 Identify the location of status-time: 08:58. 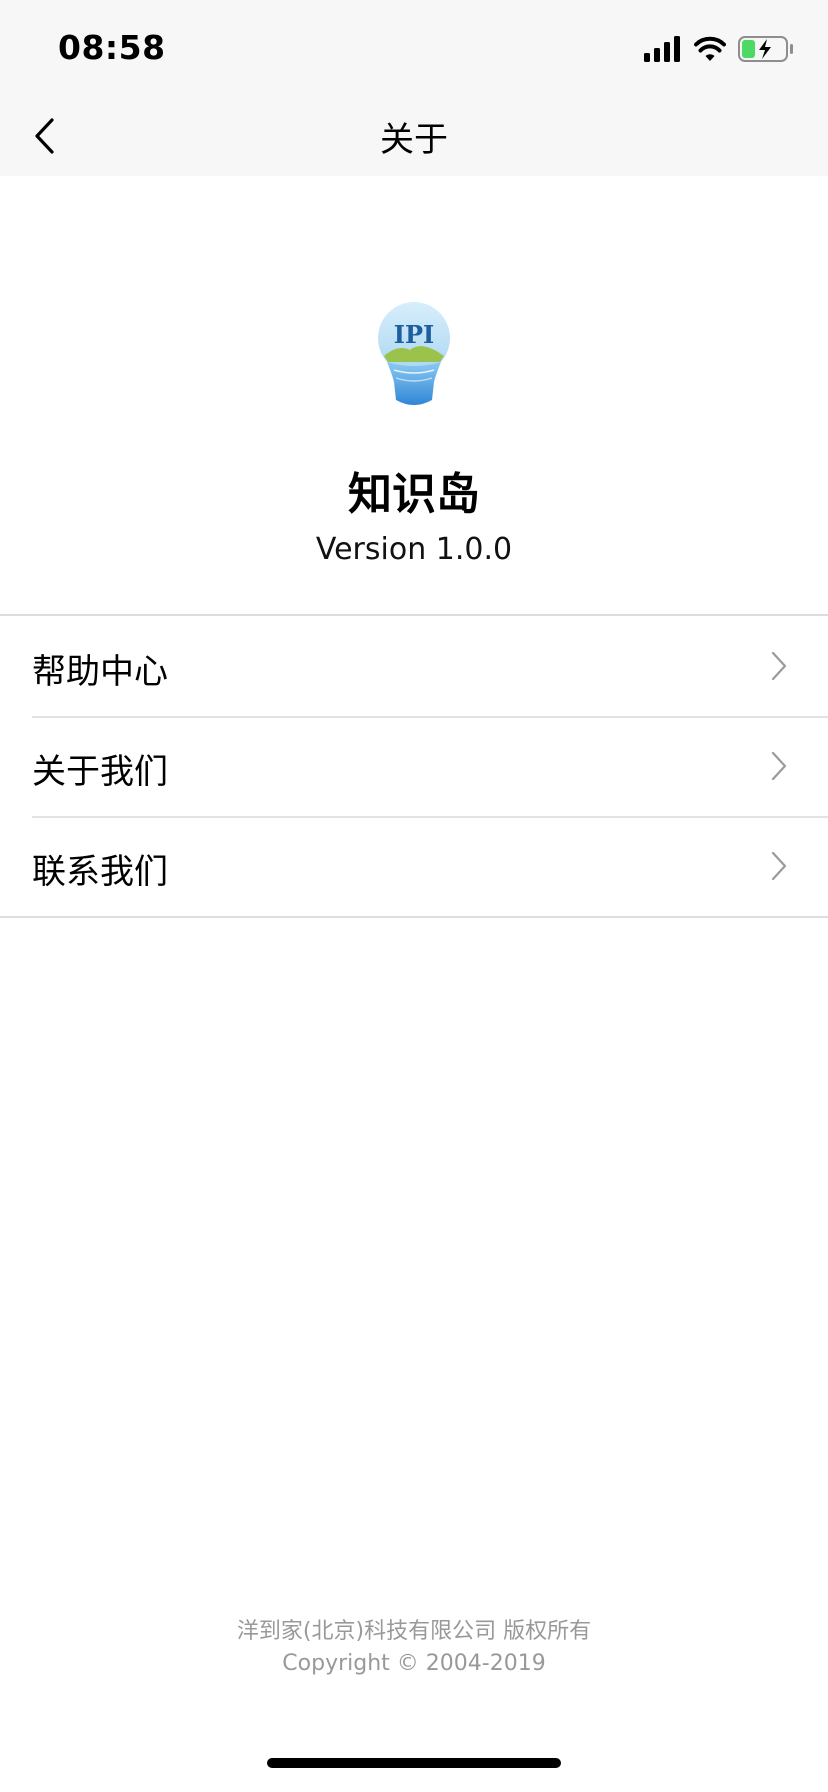
(112, 47).